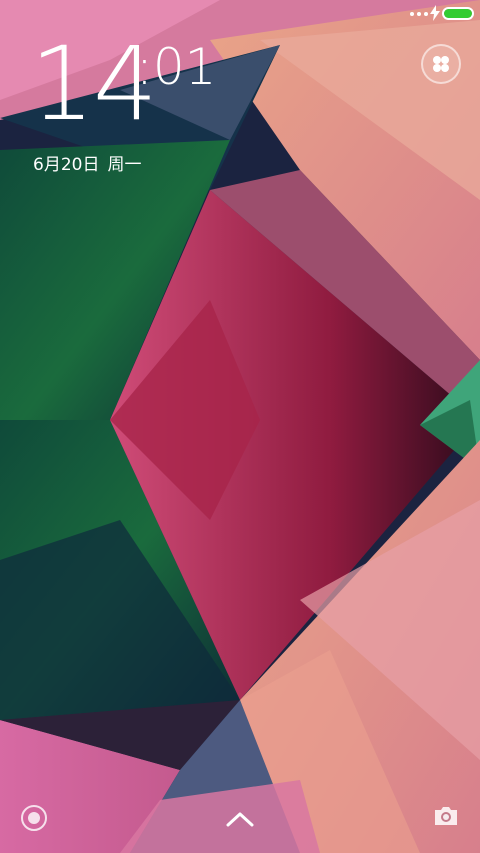 The image size is (480, 853). What do you see at coordinates (34, 818) in the screenshot?
I see `circle-target-icon` at bounding box center [34, 818].